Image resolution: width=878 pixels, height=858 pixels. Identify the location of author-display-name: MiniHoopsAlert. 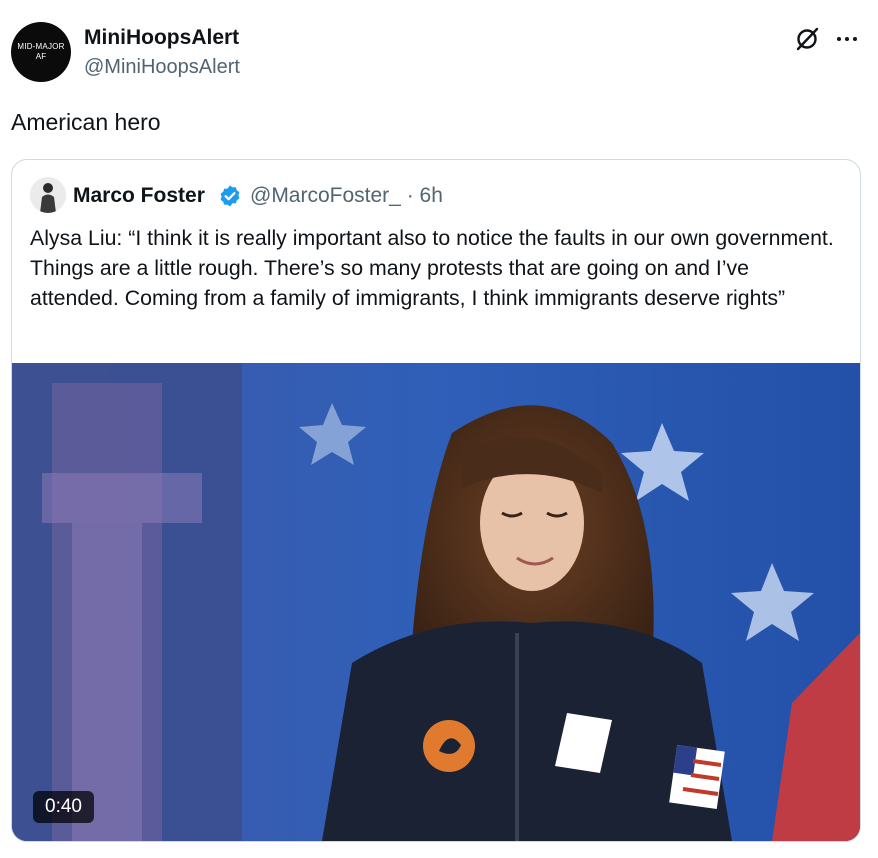
(161, 38).